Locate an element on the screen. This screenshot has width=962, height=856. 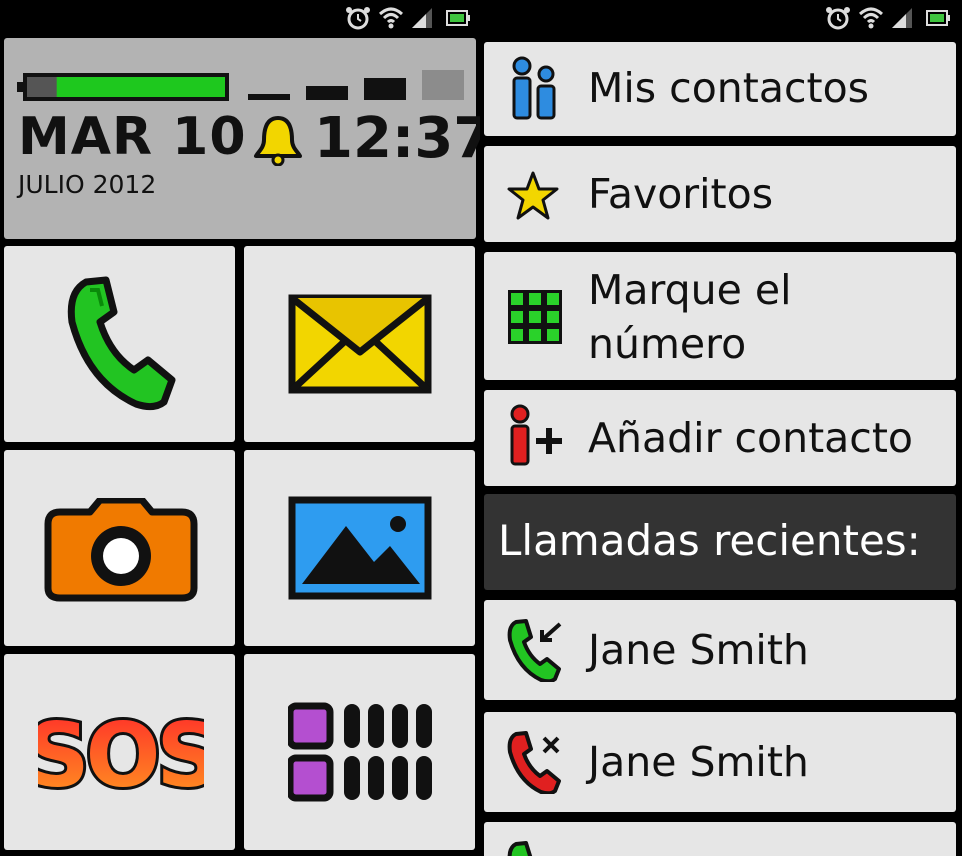
envelope-icon is located at coordinates (360, 344).